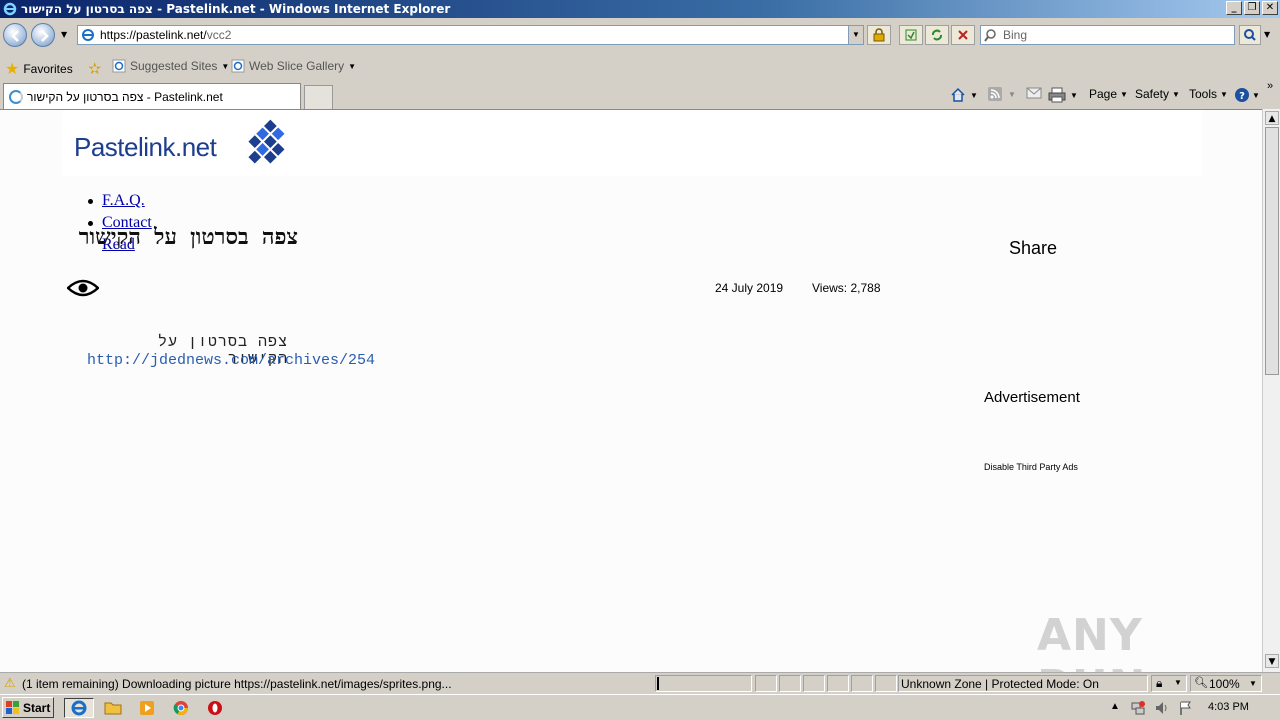 The image size is (1280, 720). Describe the element at coordinates (1226, 683) in the screenshot. I see `zoom-control: 🔍︎ 100% ▼` at that location.